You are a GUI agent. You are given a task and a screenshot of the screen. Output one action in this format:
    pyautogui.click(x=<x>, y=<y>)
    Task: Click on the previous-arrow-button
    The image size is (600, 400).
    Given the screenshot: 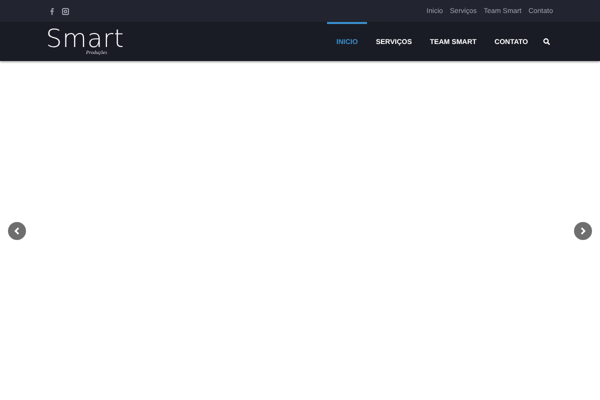 What is the action you would take?
    pyautogui.click(x=17, y=231)
    